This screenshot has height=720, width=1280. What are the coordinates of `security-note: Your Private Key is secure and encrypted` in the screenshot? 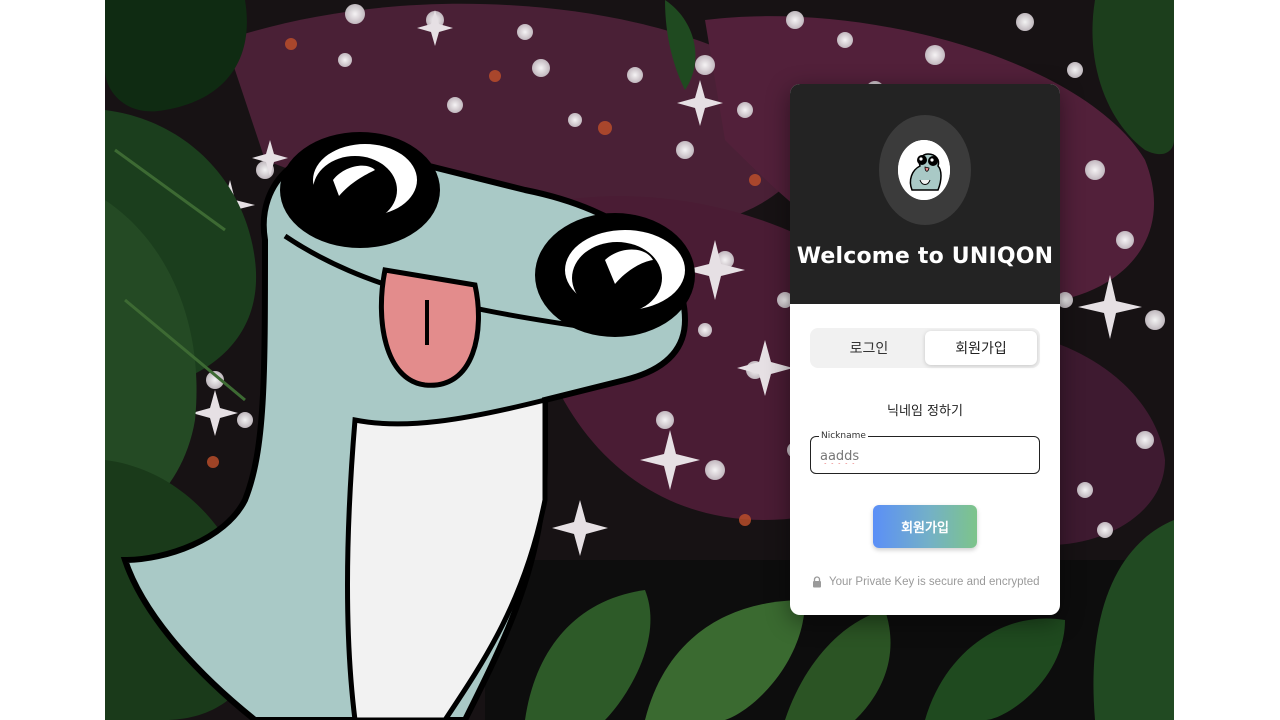 It's located at (932, 582).